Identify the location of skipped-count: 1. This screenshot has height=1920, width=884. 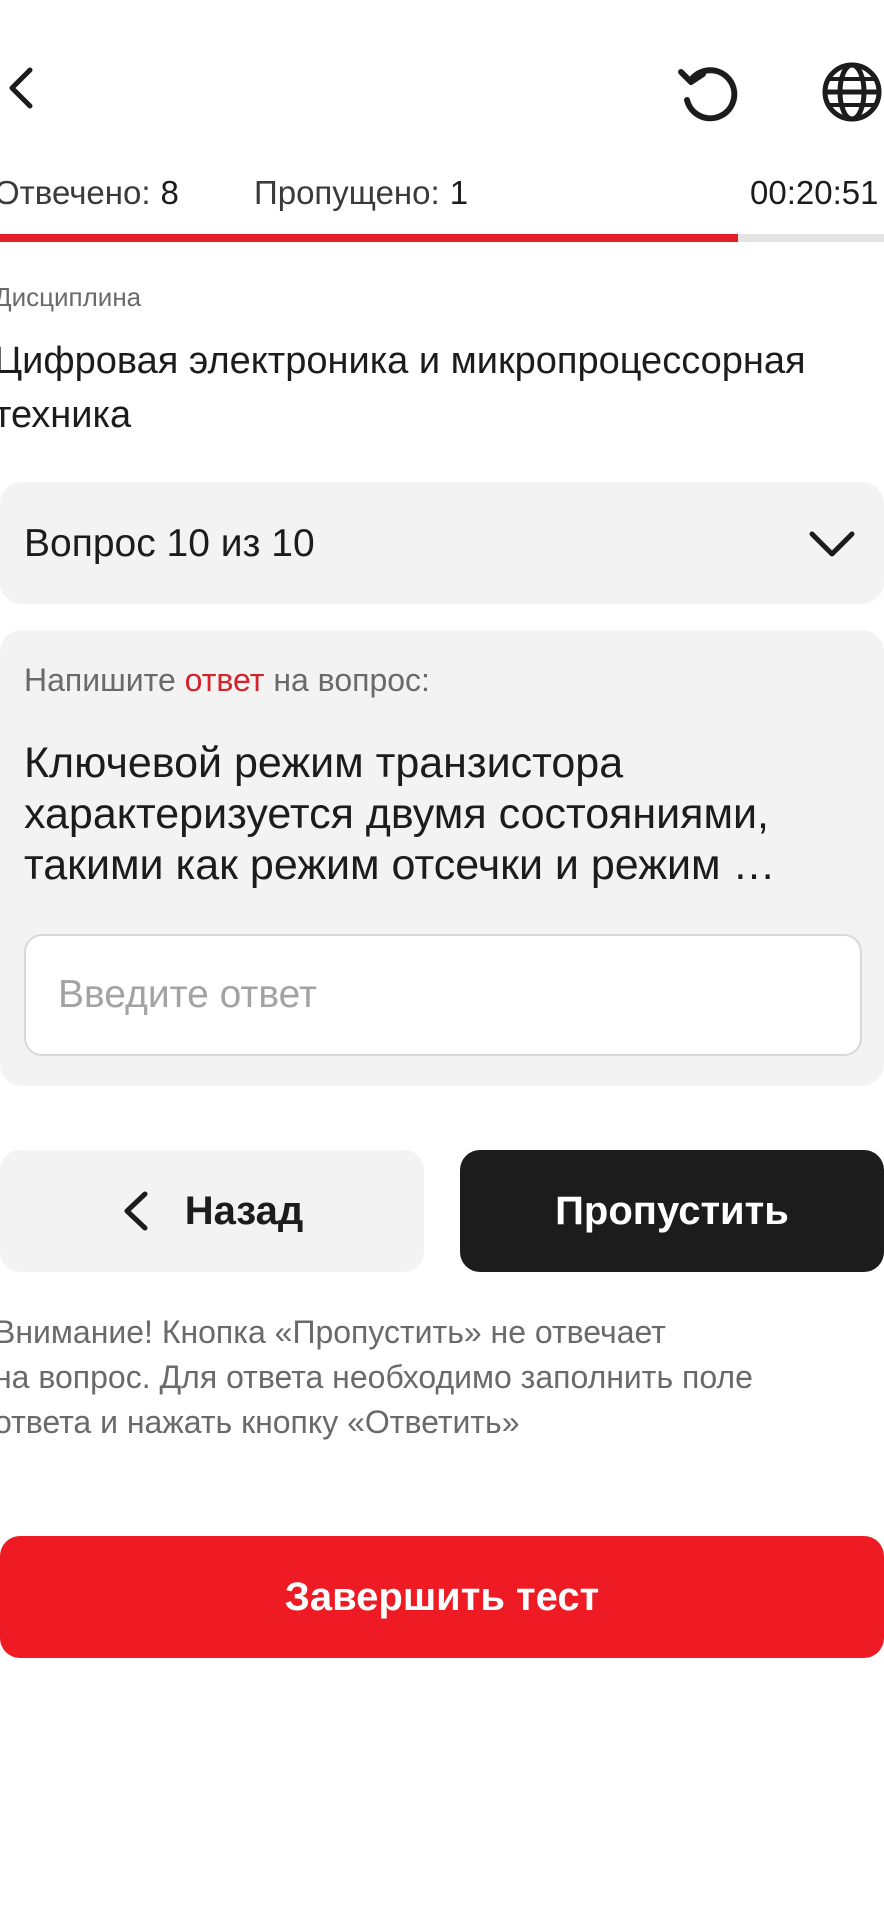
(459, 192).